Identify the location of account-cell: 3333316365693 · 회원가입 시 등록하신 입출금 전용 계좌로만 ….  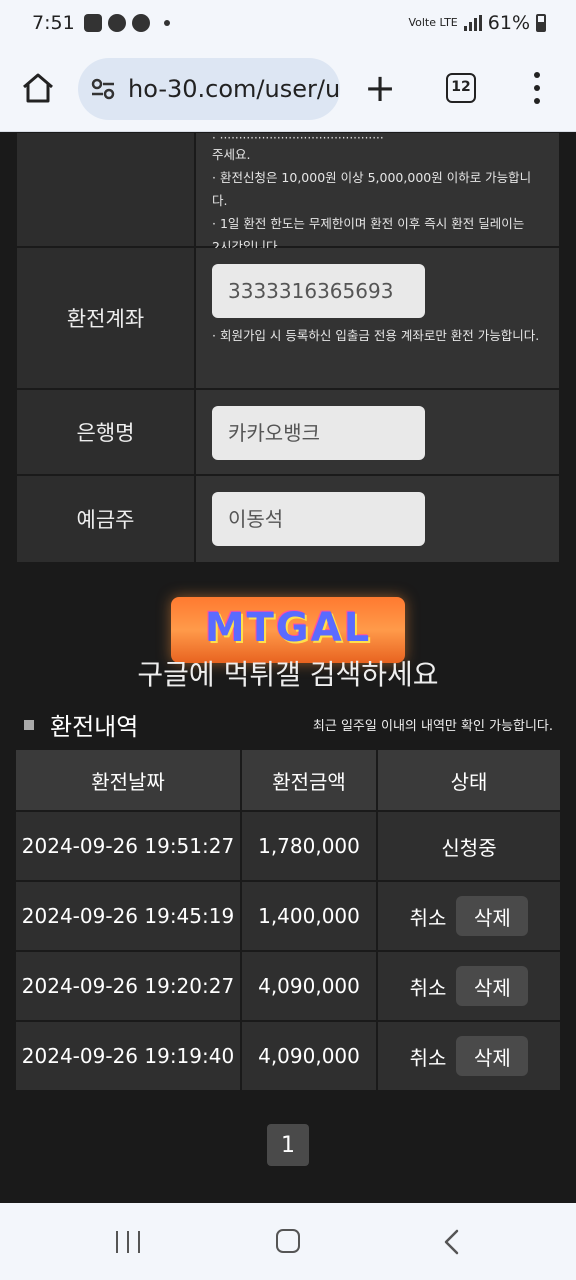
(377, 318).